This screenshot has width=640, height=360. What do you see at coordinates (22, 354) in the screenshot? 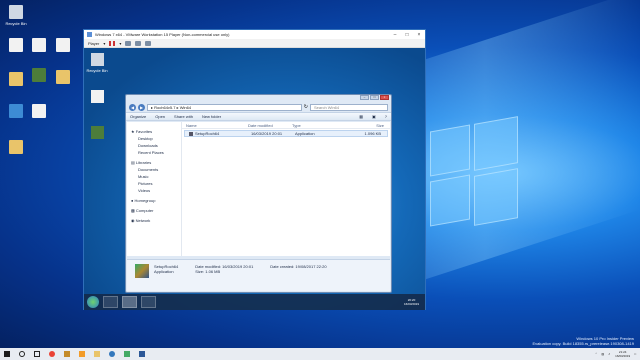
I see `search-icon` at bounding box center [22, 354].